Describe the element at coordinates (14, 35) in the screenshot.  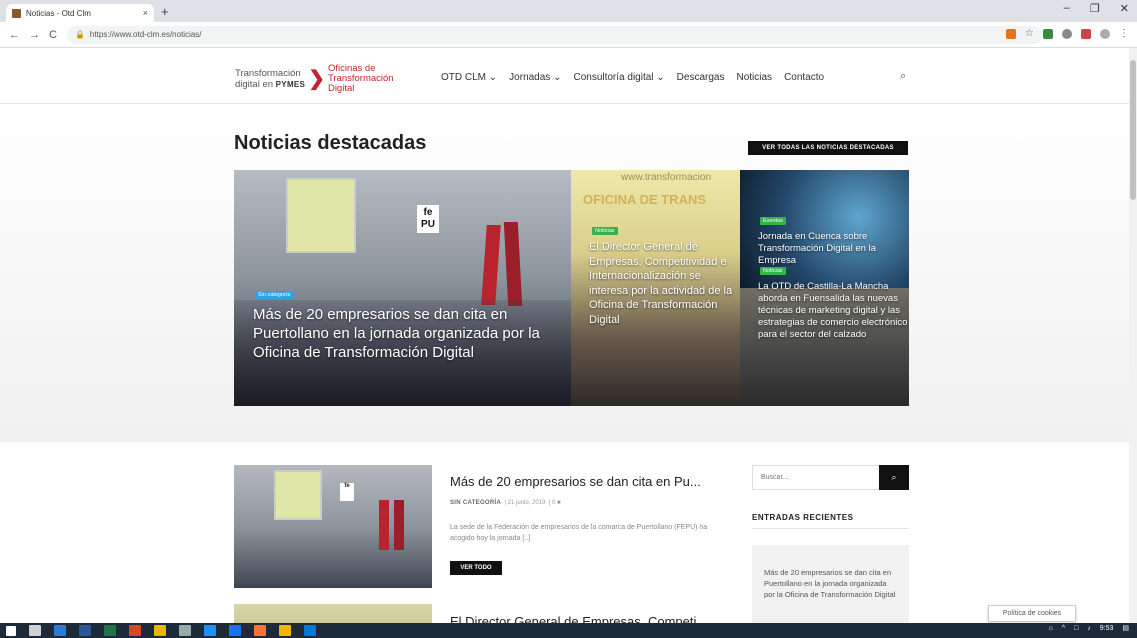
I see `back-arrow-icon: ←` at that location.